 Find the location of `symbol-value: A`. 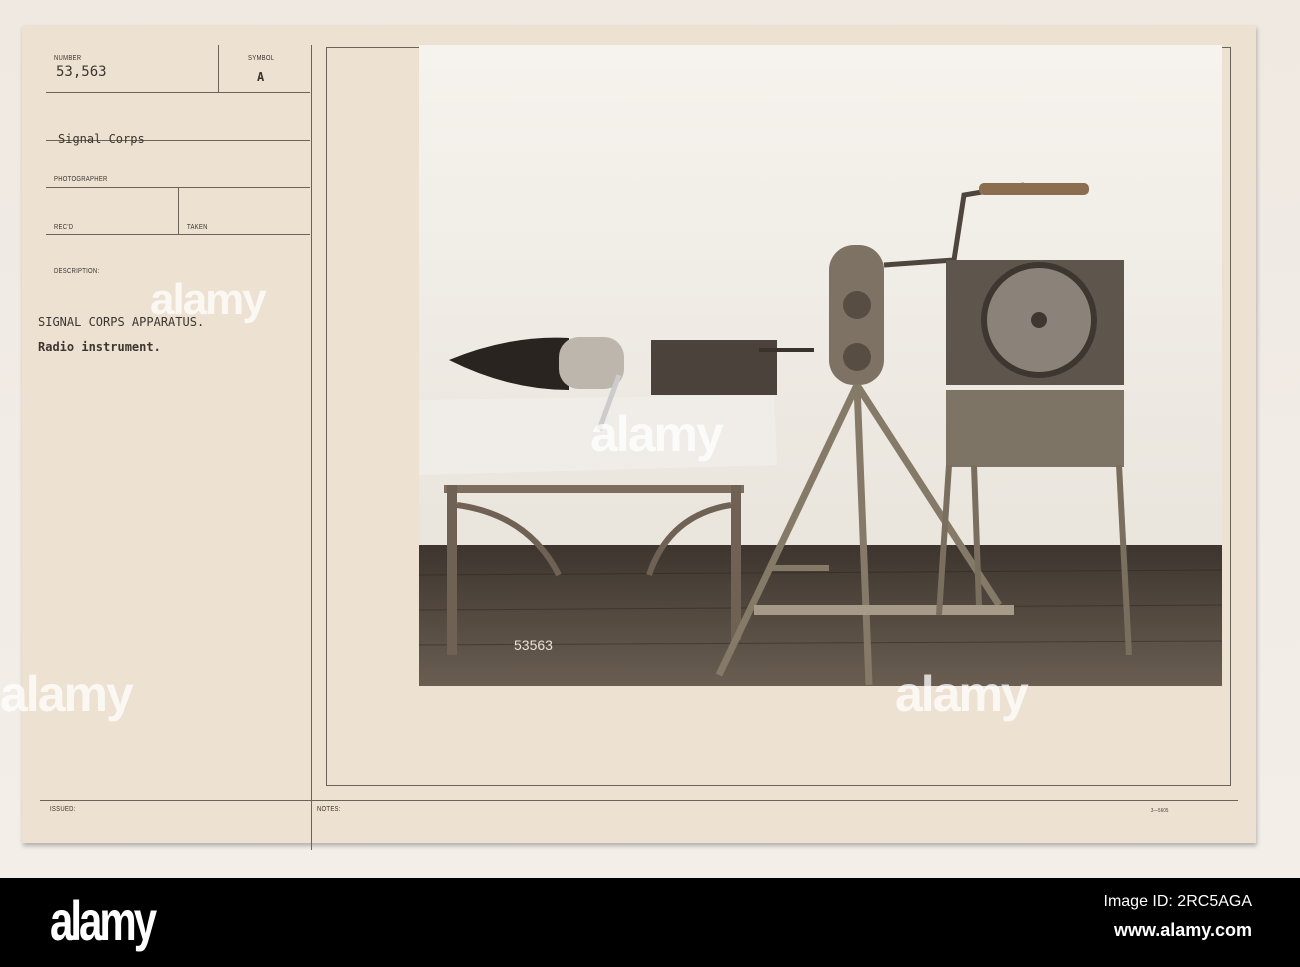

symbol-value: A is located at coordinates (261, 77).